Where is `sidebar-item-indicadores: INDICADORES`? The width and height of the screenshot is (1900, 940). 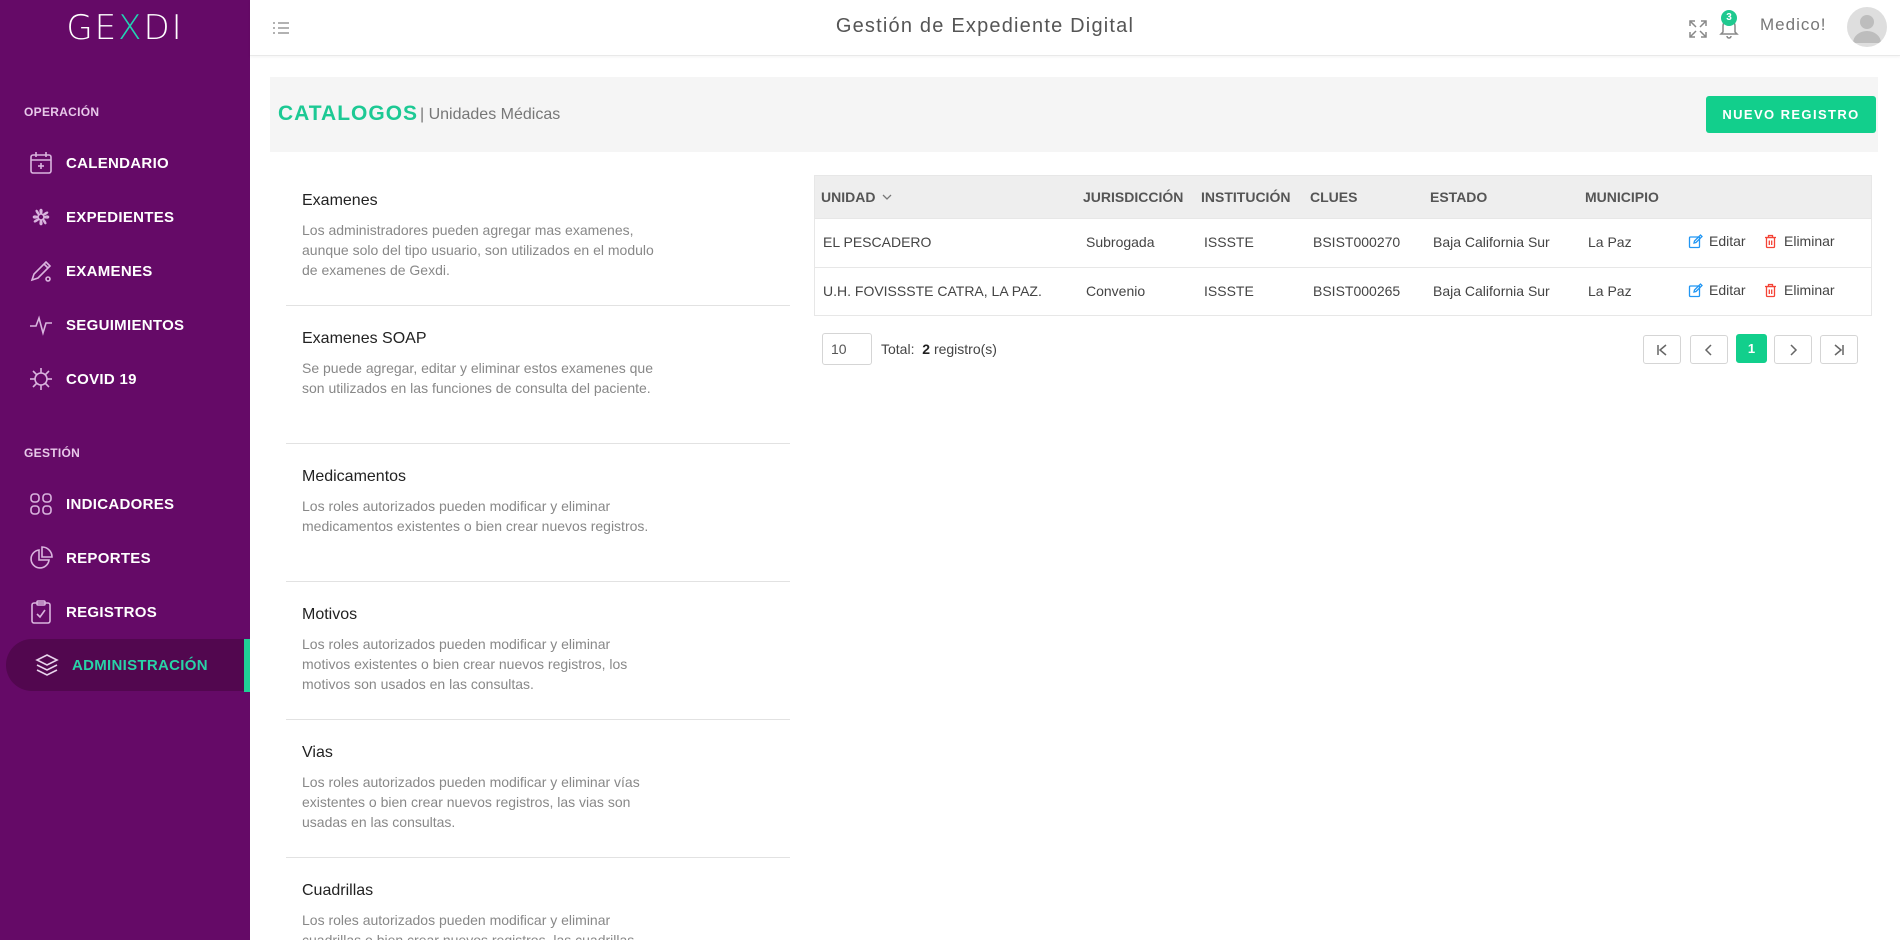
sidebar-item-indicadores: INDICADORES is located at coordinates (128, 504).